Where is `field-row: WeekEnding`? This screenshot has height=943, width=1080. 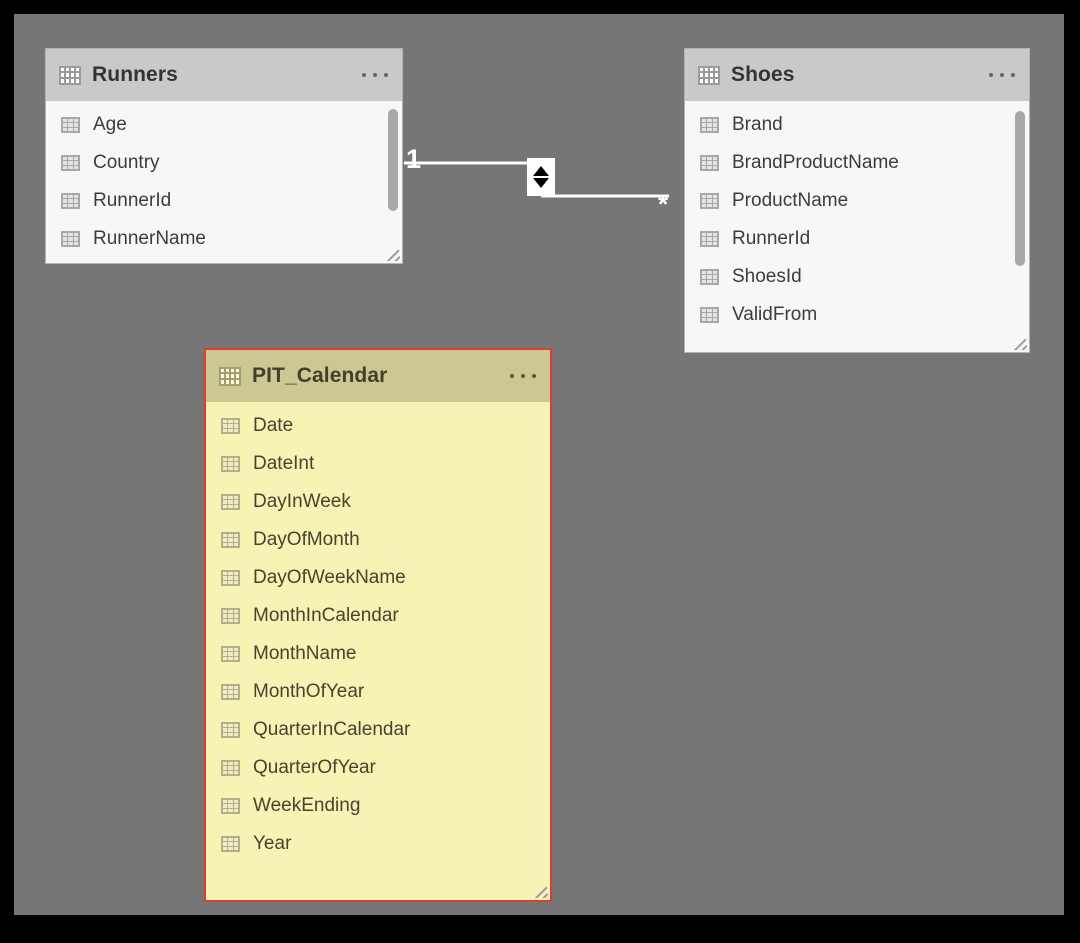 field-row: WeekEnding is located at coordinates (378, 806).